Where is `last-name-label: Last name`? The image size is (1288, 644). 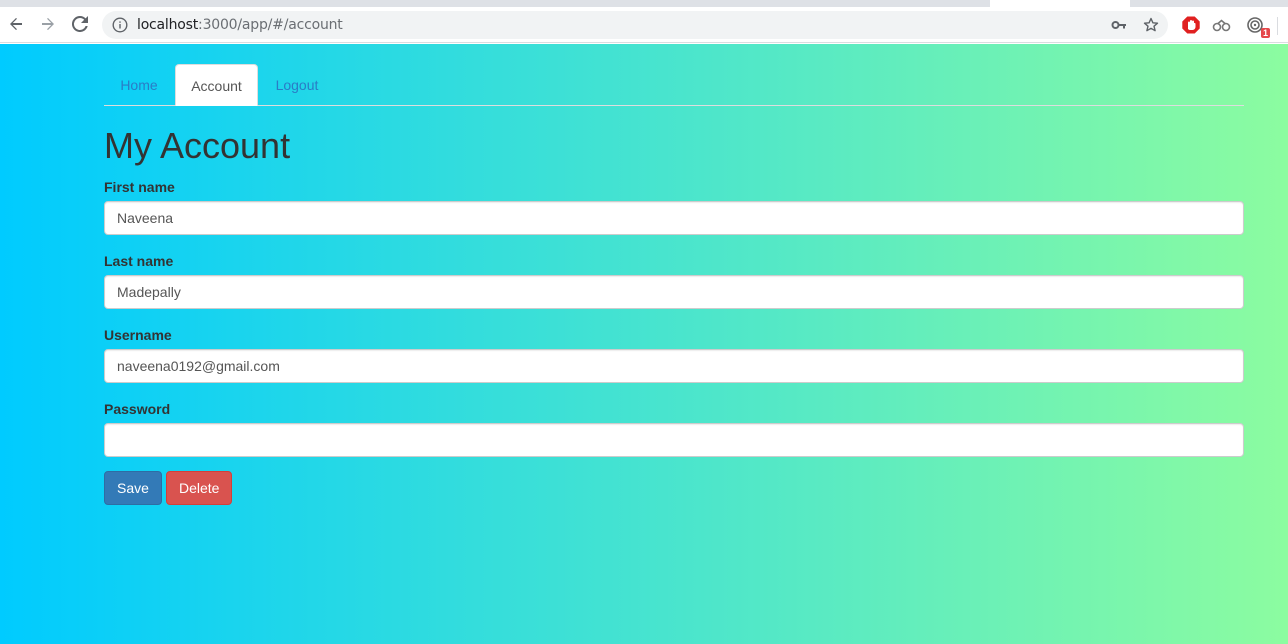 last-name-label: Last name is located at coordinates (139, 261).